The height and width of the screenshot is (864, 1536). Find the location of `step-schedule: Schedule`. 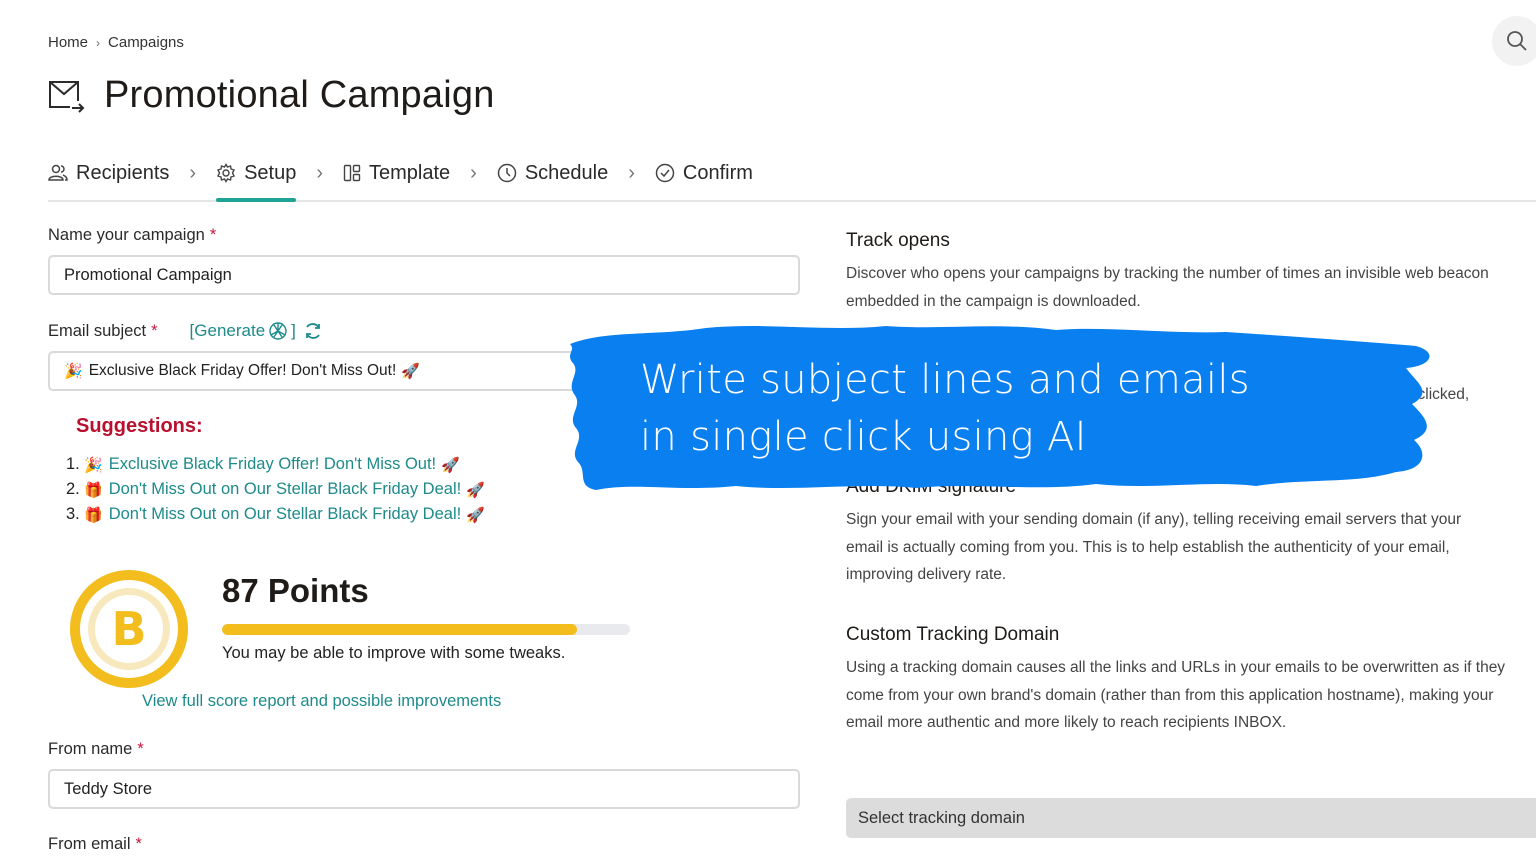

step-schedule: Schedule is located at coordinates (552, 173).